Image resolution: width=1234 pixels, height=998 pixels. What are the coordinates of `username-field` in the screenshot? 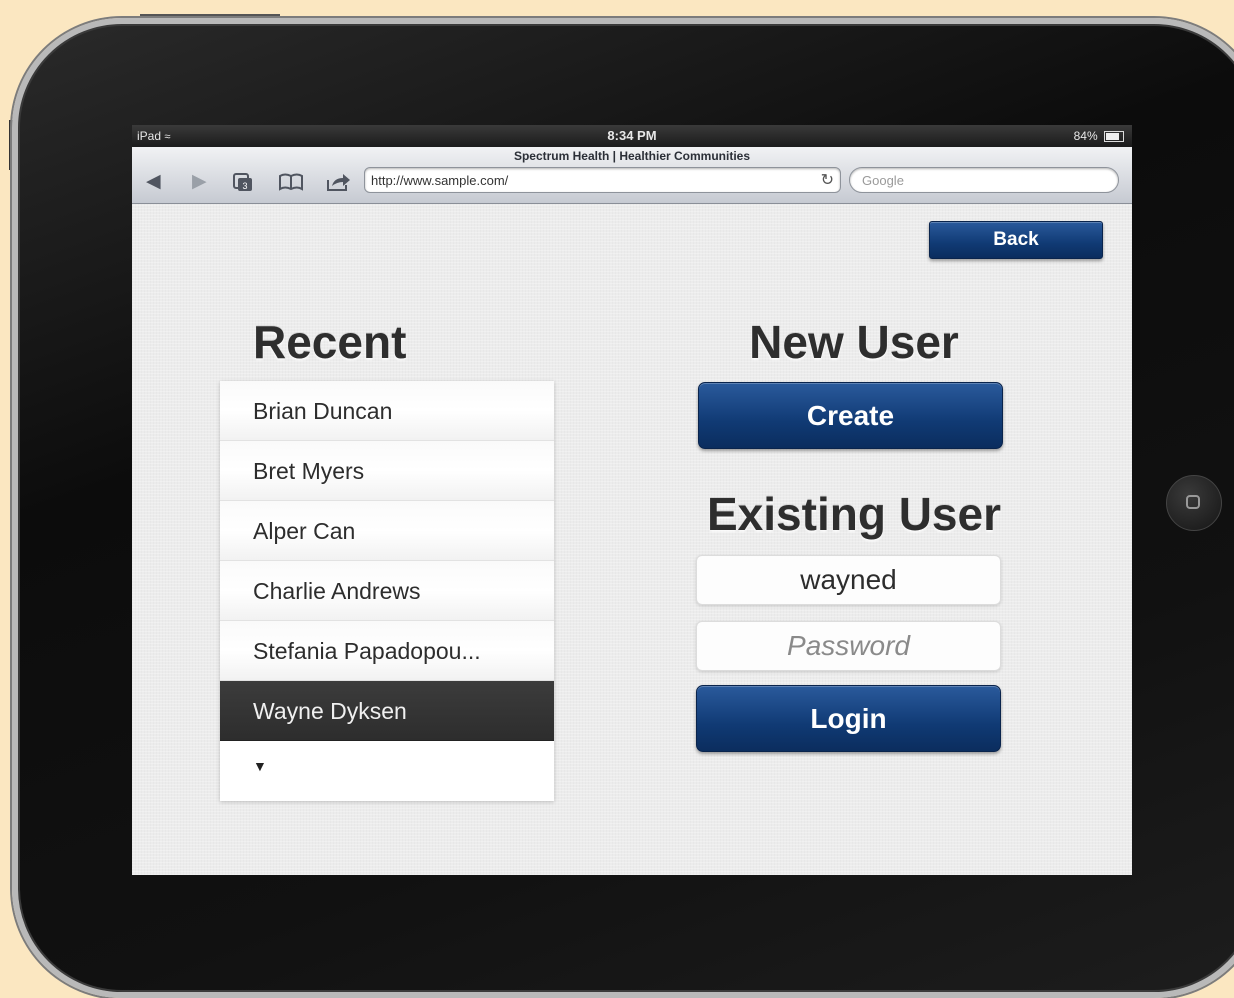 It's located at (848, 580).